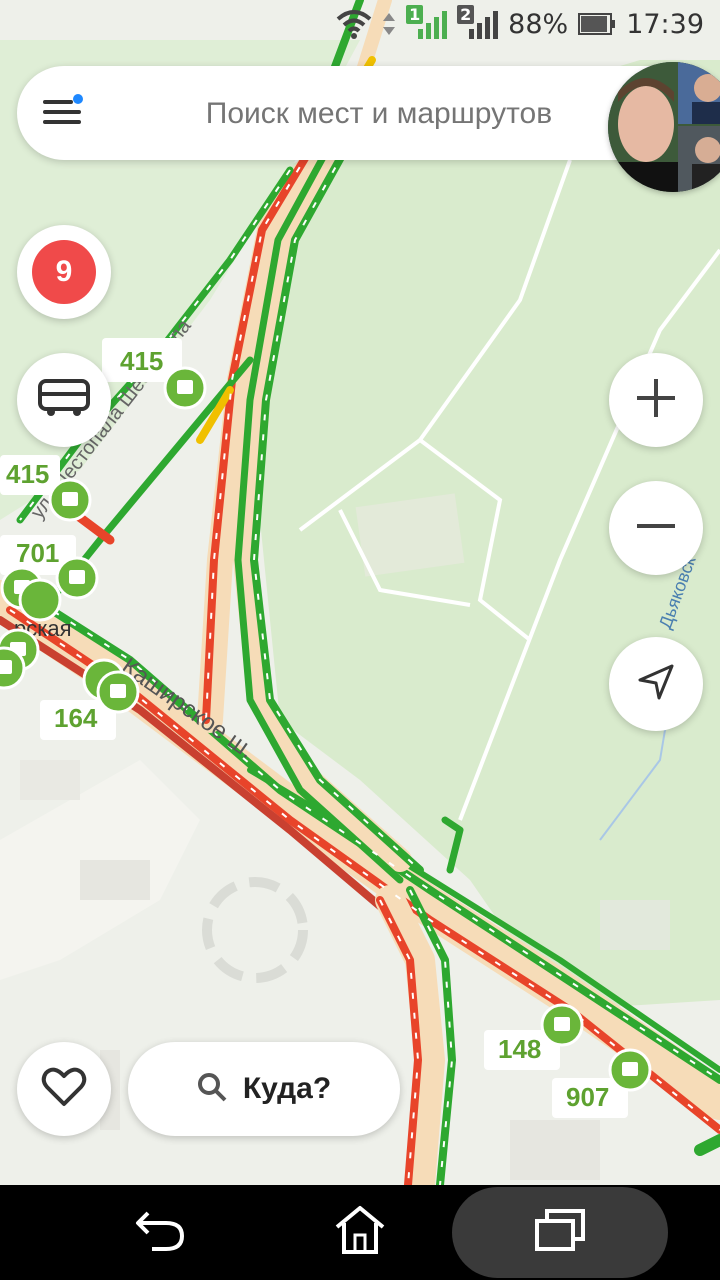  I want to click on search-bar, so click(360, 114).